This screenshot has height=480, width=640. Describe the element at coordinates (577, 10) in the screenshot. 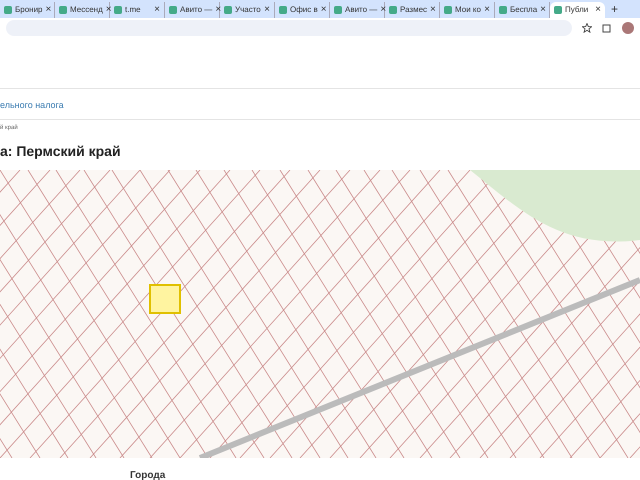

I see `browser-tab: Публи ×` at that location.